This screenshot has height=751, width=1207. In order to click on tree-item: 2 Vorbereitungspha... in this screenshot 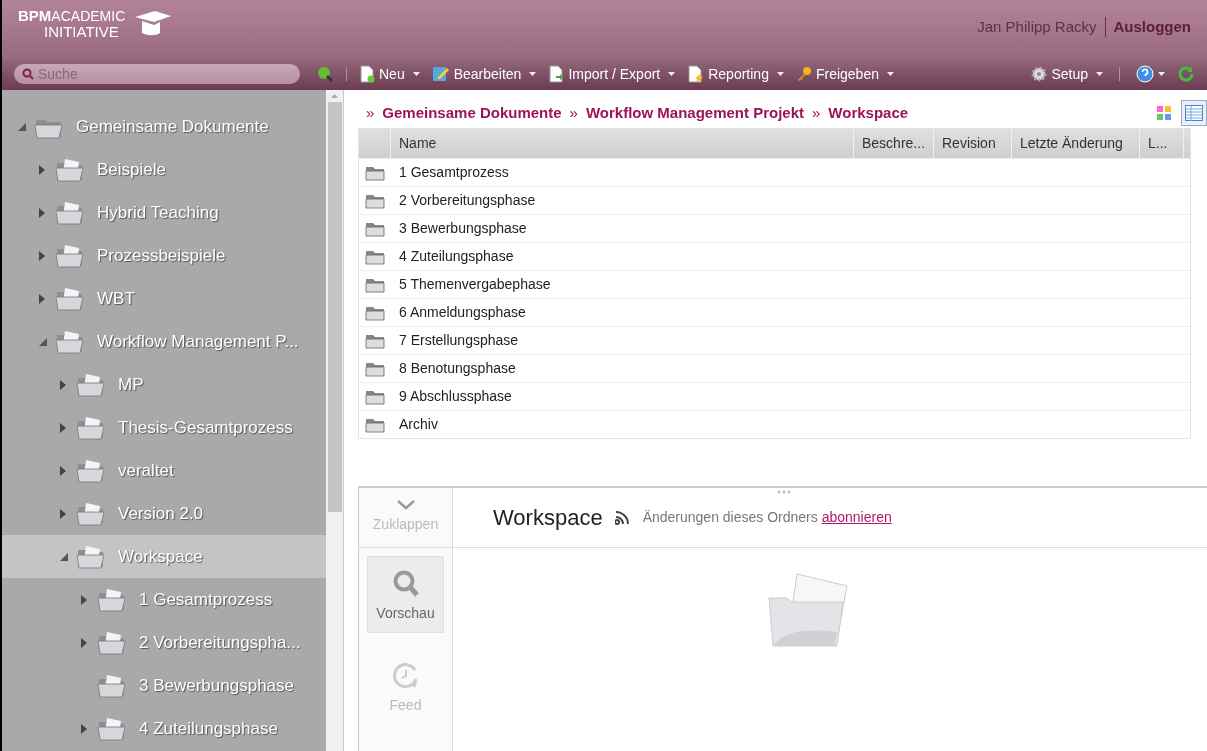, I will do `click(164, 642)`.